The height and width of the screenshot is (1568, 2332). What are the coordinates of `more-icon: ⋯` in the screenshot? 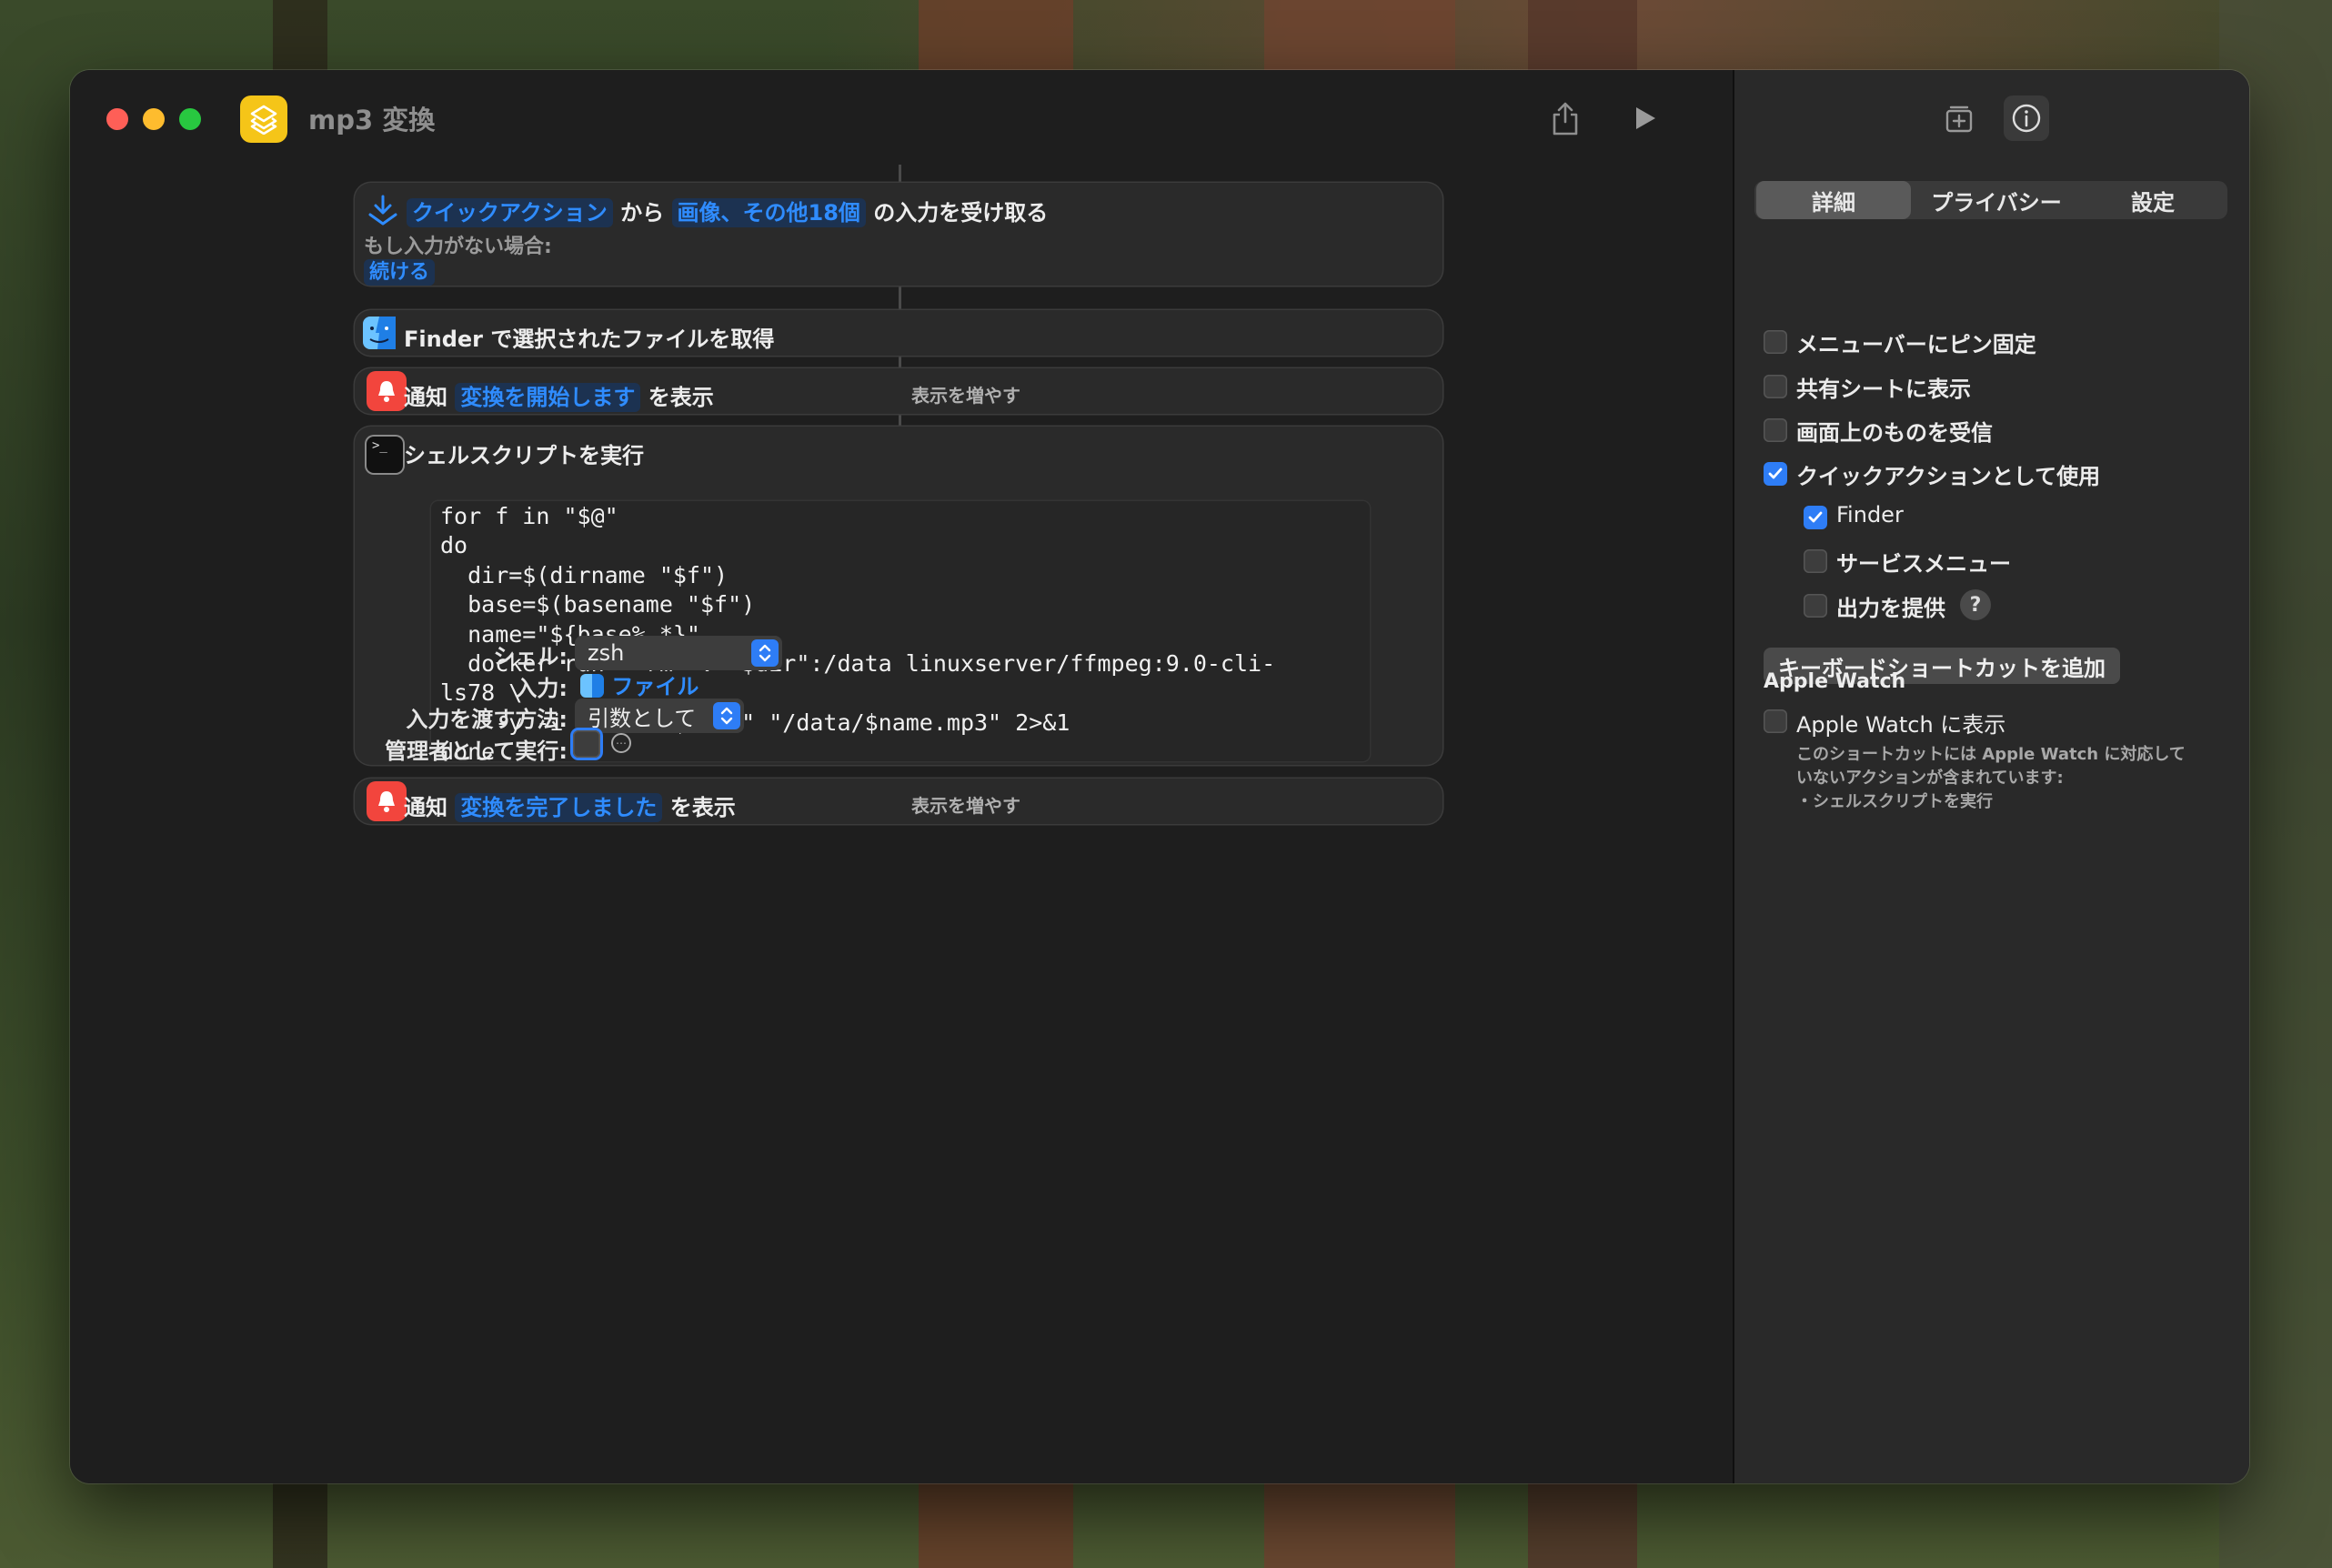 It's located at (621, 743).